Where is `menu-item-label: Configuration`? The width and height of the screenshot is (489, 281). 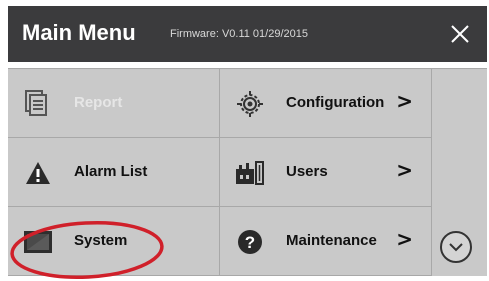 menu-item-label: Configuration is located at coordinates (335, 102).